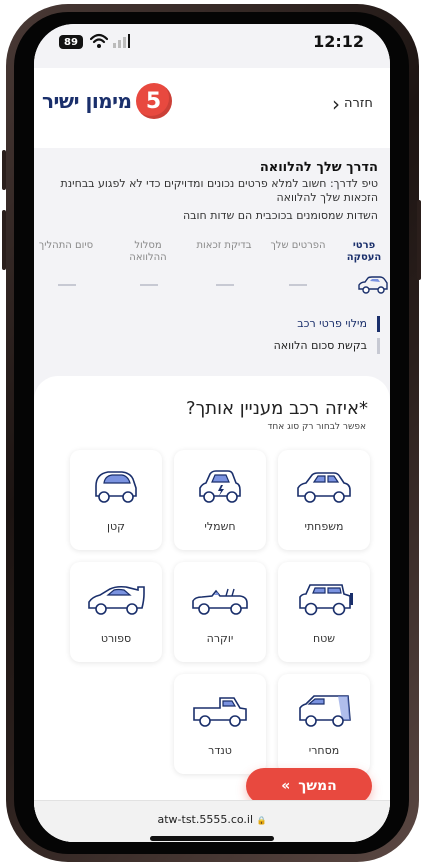 This screenshot has height=866, width=423. What do you see at coordinates (316, 427) in the screenshot?
I see `question-subtitle: אפשר לבחור רק סוג אחד` at bounding box center [316, 427].